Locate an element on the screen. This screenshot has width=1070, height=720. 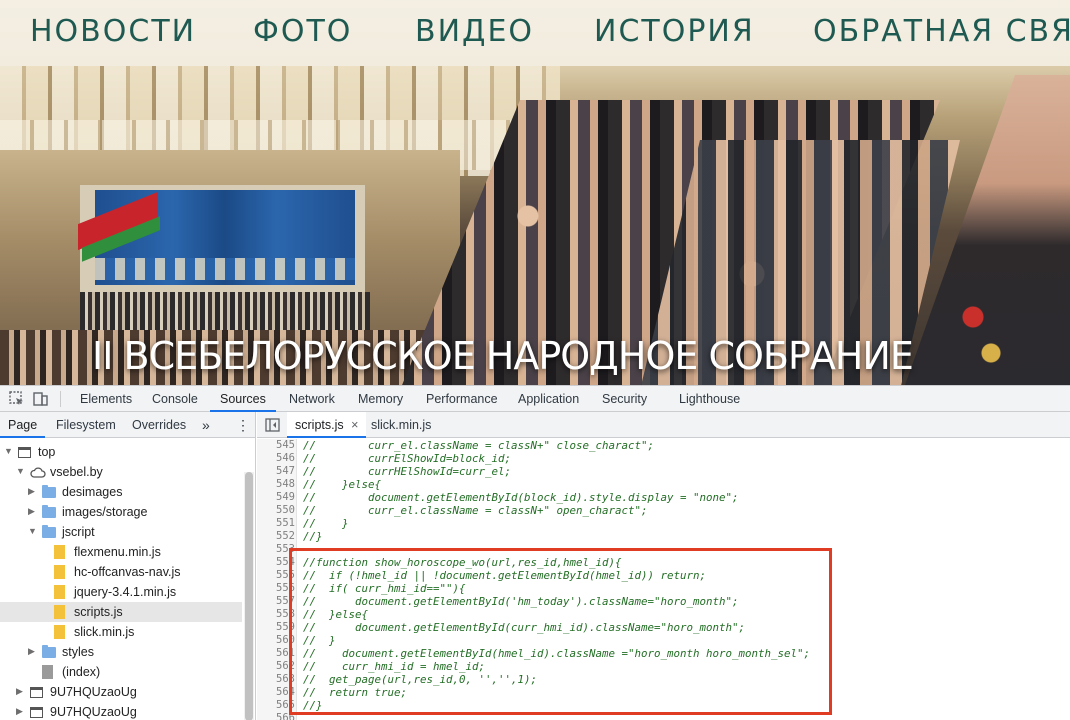
tree-item: flexmenu.min.js is located at coordinates (121, 552).